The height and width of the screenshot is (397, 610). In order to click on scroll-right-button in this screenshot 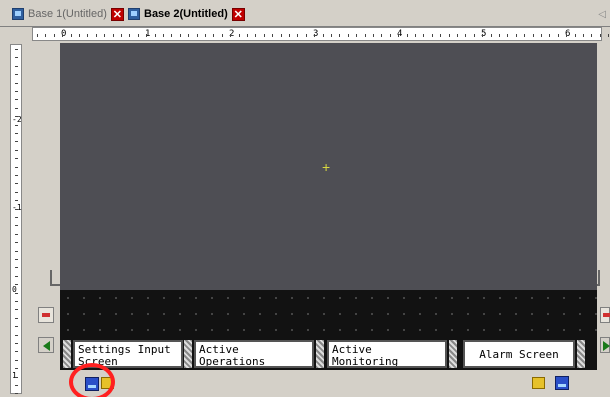, I will do `click(605, 345)`.